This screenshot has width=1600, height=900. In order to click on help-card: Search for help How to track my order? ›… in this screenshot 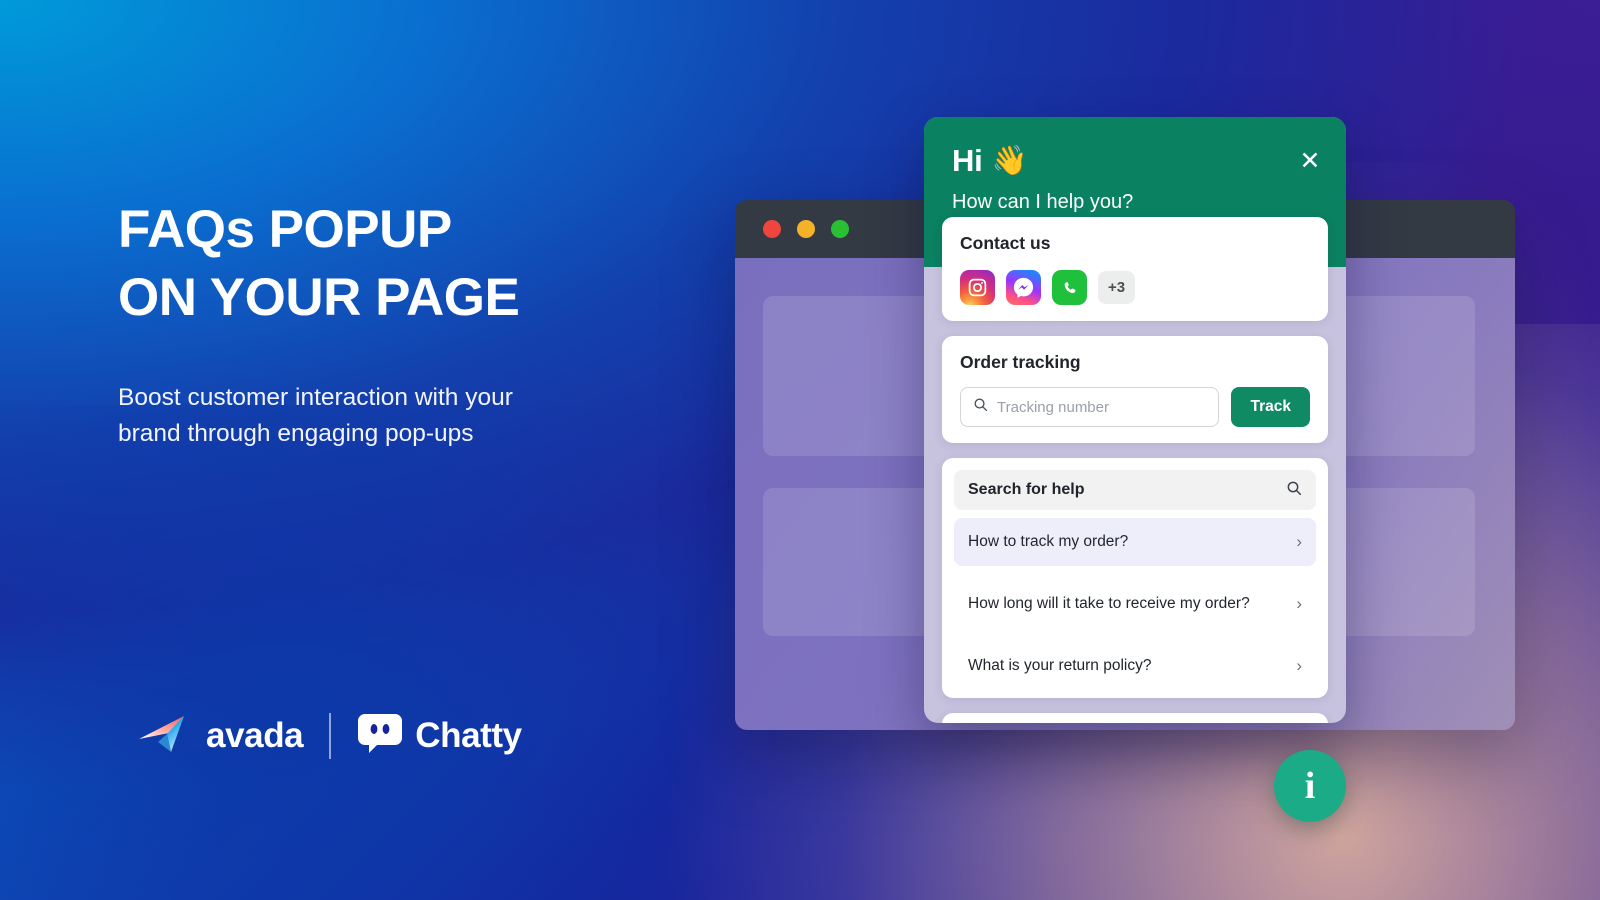, I will do `click(1135, 578)`.